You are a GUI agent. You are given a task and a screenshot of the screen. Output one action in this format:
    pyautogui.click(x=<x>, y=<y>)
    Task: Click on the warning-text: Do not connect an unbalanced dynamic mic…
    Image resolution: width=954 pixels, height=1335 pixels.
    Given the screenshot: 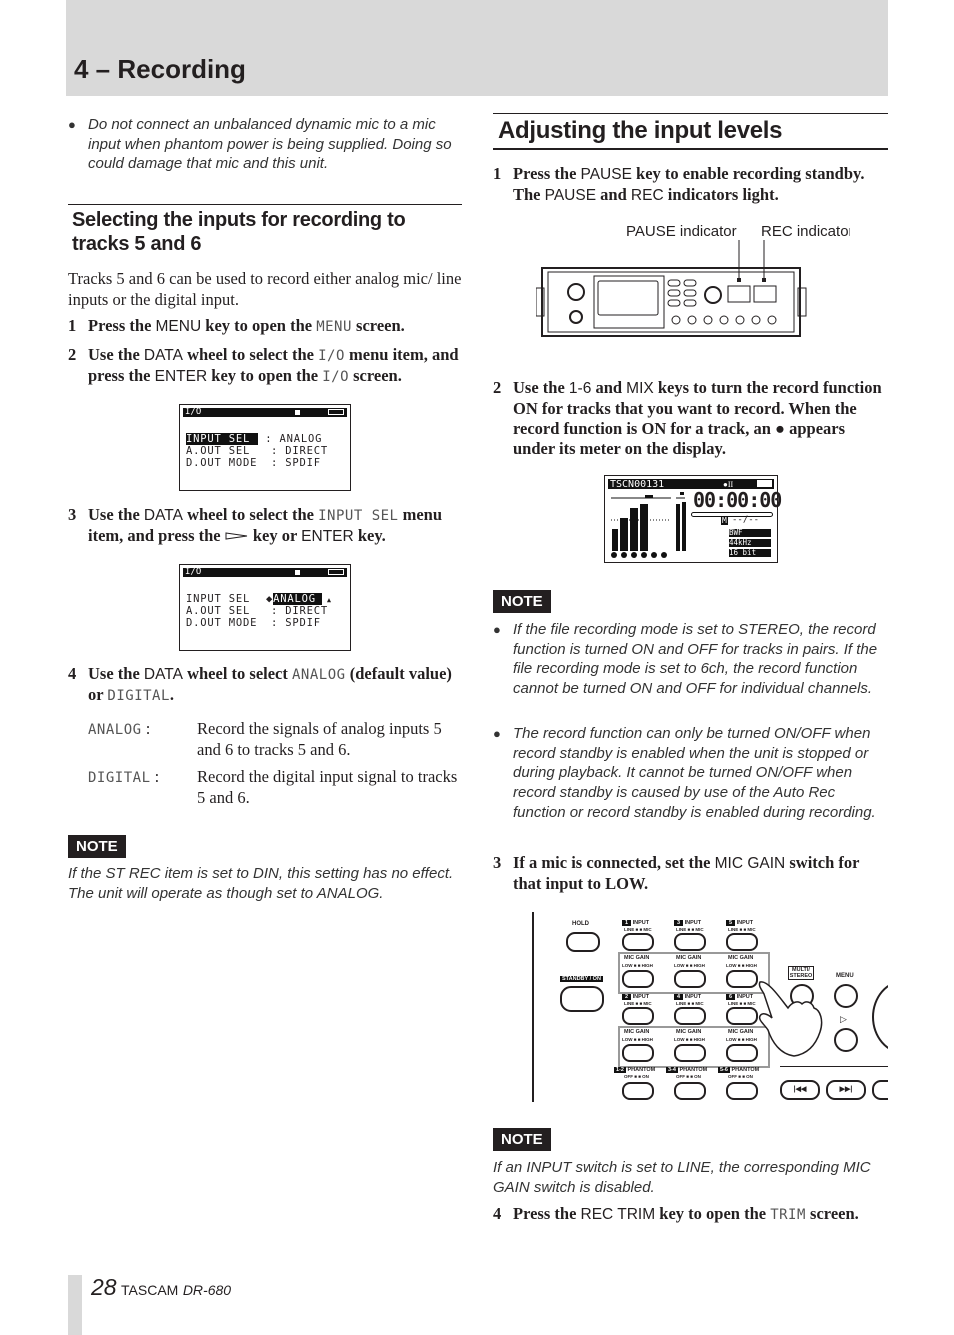 What is the action you would take?
    pyautogui.click(x=270, y=144)
    